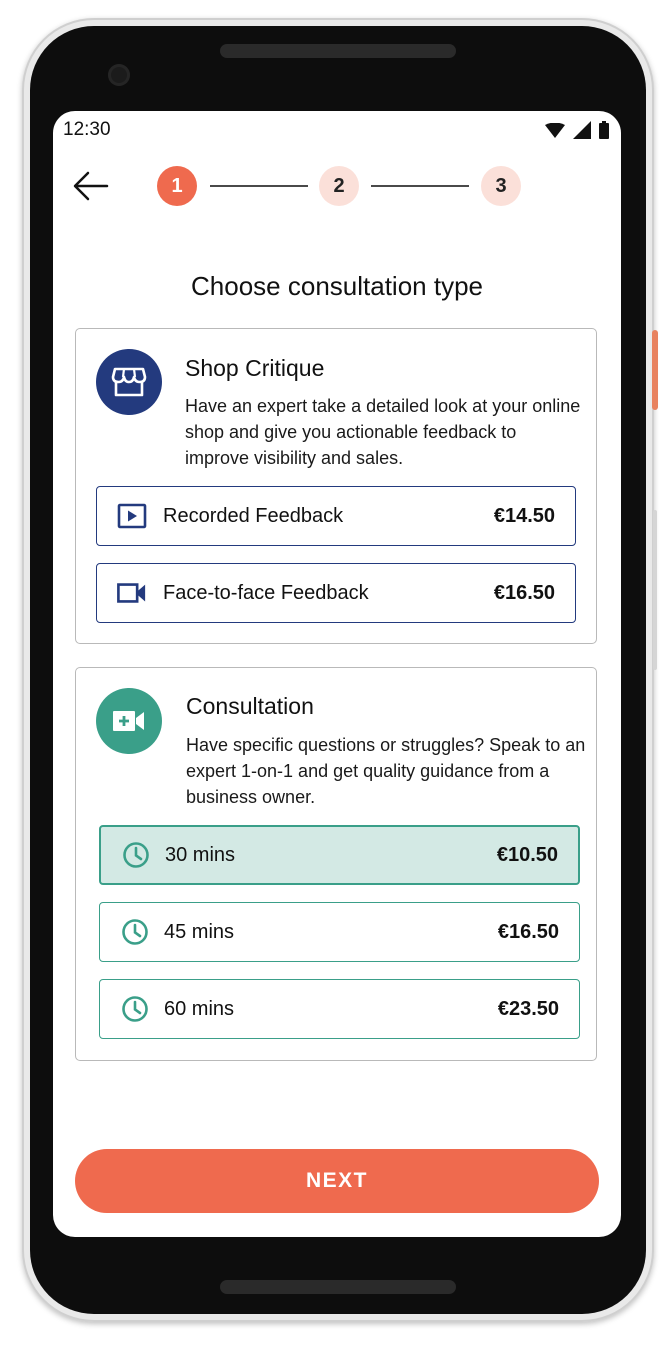 The width and height of the screenshot is (671, 1348). Describe the element at coordinates (338, 1287) in the screenshot. I see `phone-bottom-speaker` at that location.